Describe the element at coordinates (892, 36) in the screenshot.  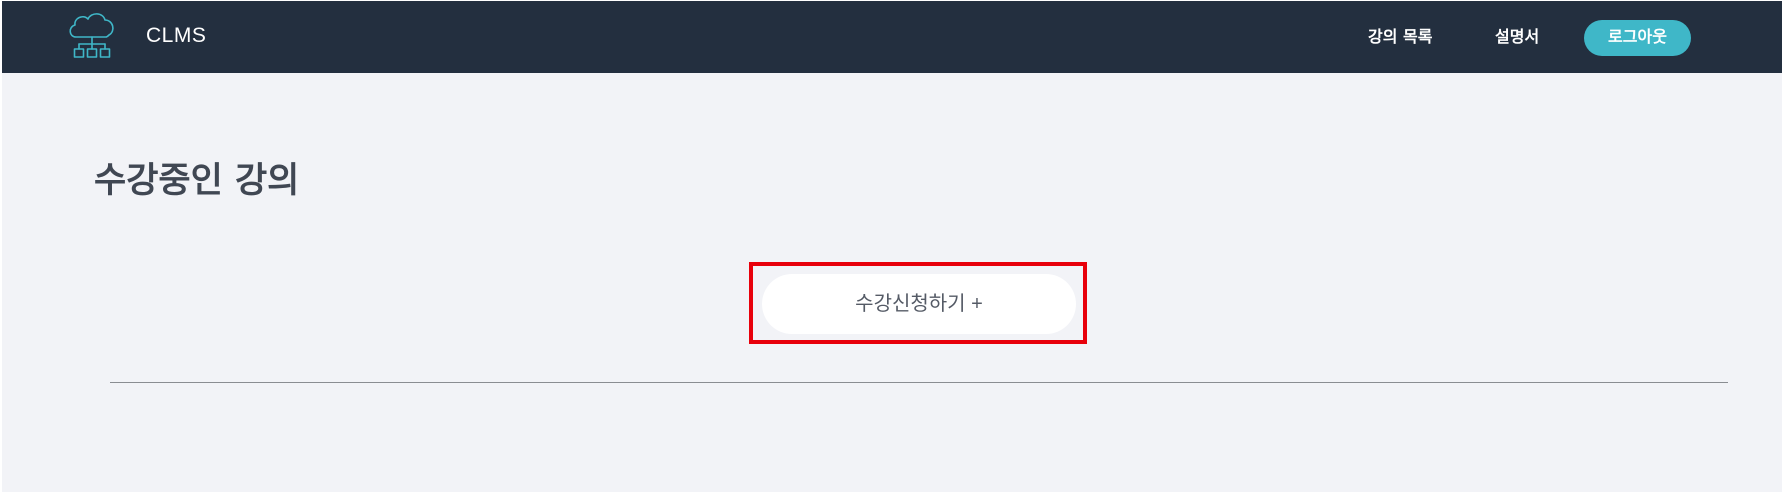
I see `top-navbar: CLMS 강의 목록 설명서 로그아웃` at that location.